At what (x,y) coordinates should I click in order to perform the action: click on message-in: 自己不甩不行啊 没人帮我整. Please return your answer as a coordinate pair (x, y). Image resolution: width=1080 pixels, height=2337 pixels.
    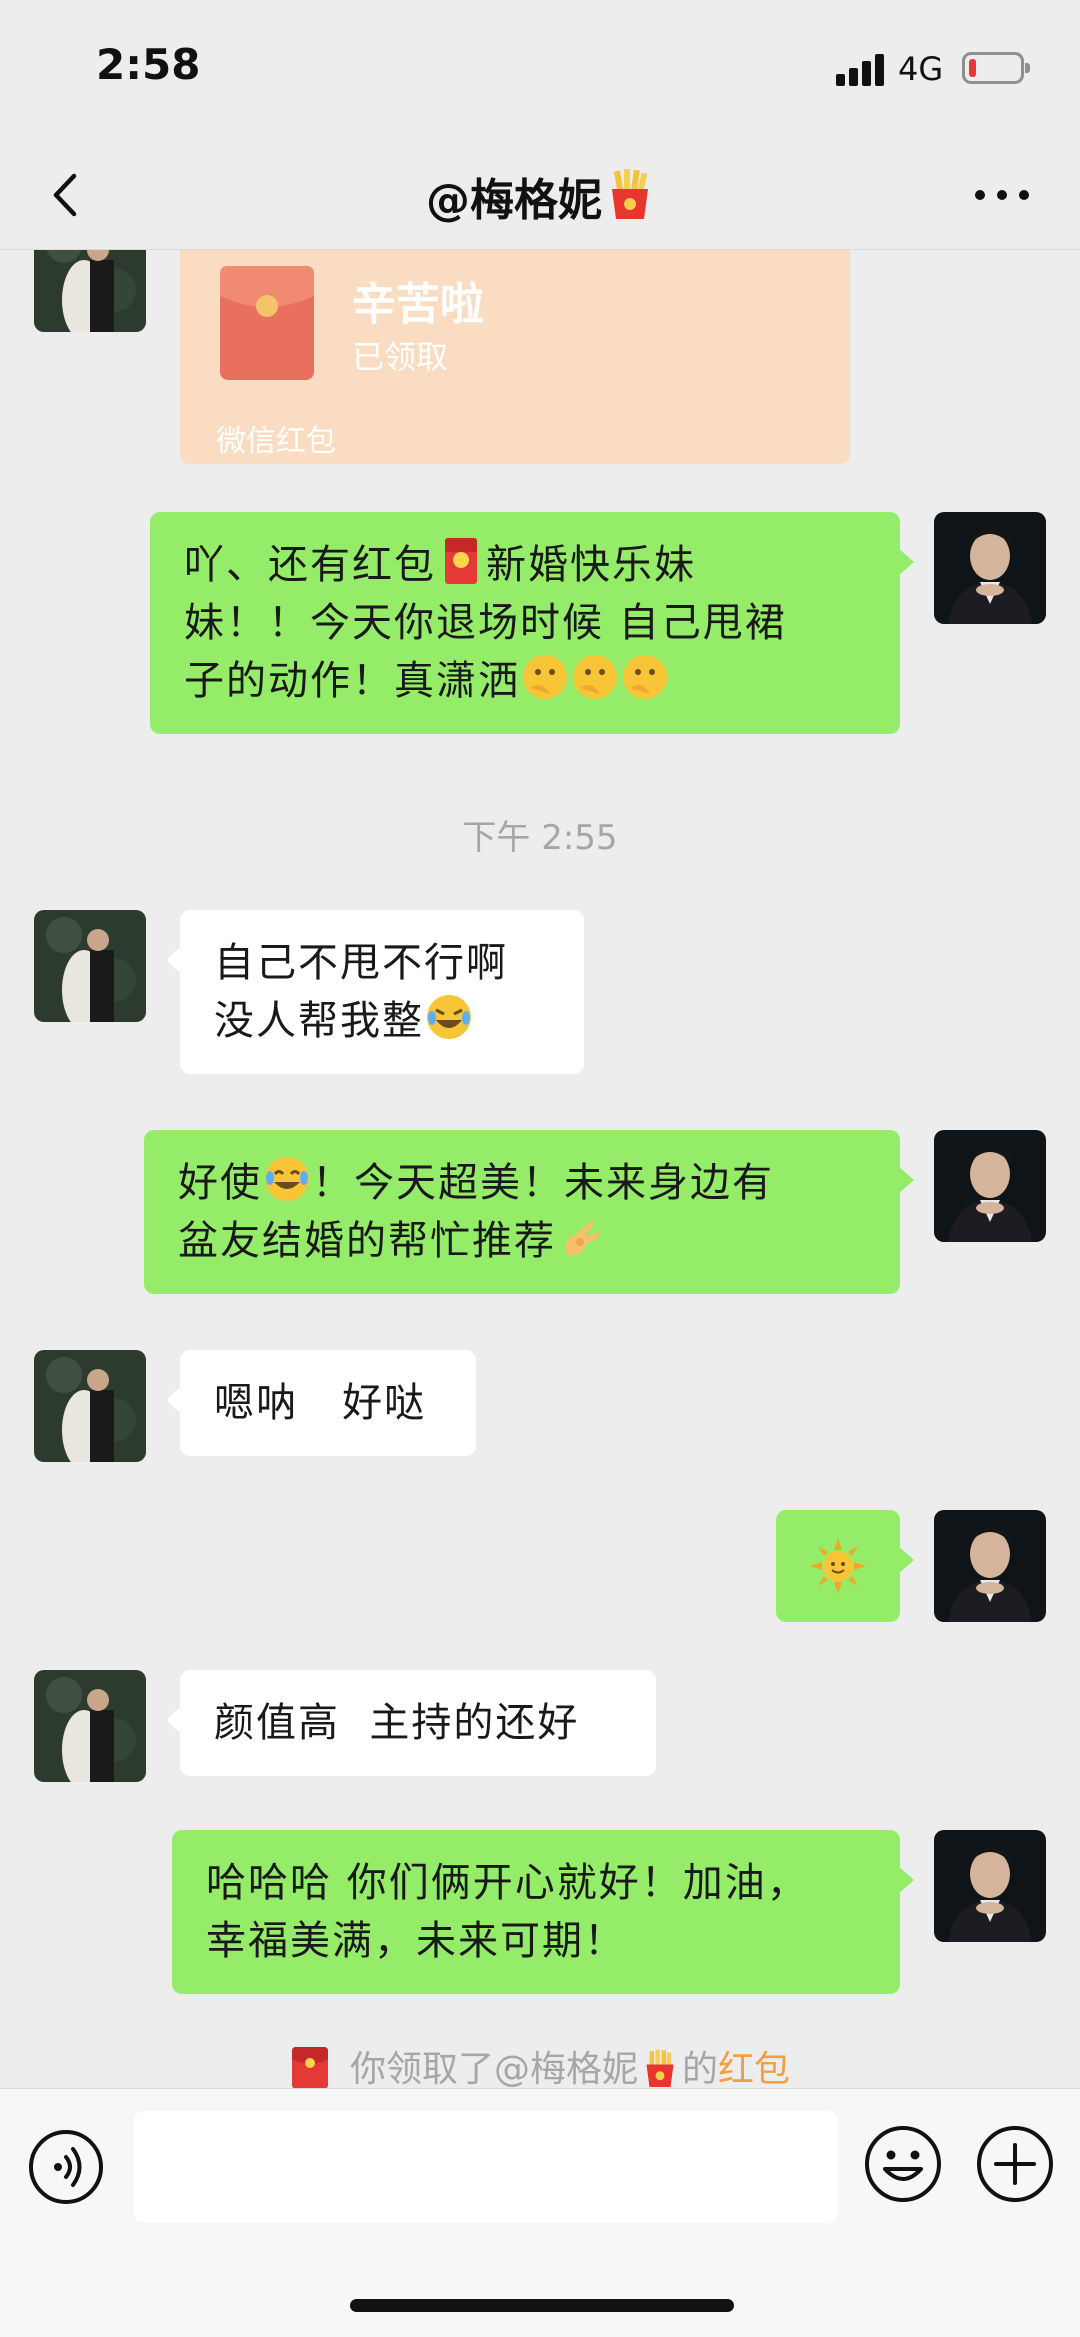
    Looking at the image, I should click on (375, 992).